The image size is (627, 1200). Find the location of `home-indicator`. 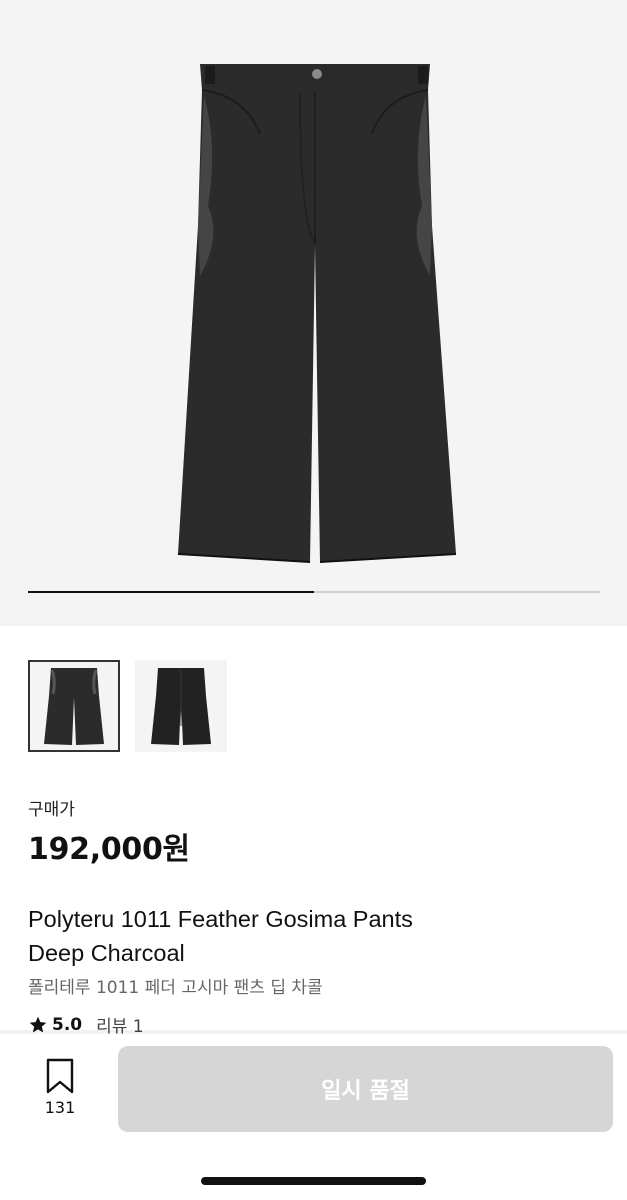

home-indicator is located at coordinates (313, 1181).